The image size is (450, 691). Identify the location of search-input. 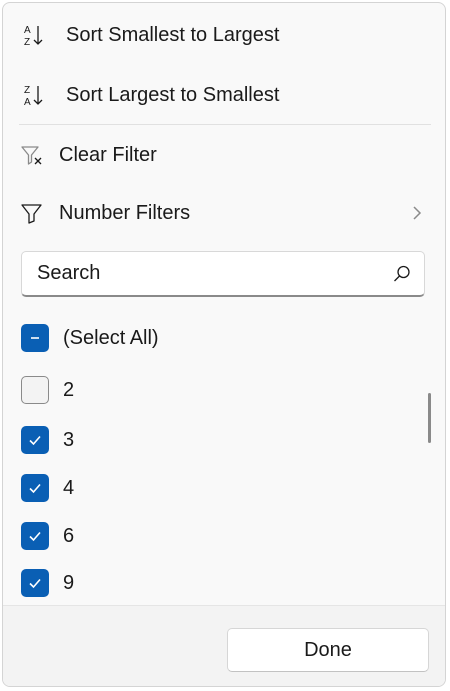
(207, 273).